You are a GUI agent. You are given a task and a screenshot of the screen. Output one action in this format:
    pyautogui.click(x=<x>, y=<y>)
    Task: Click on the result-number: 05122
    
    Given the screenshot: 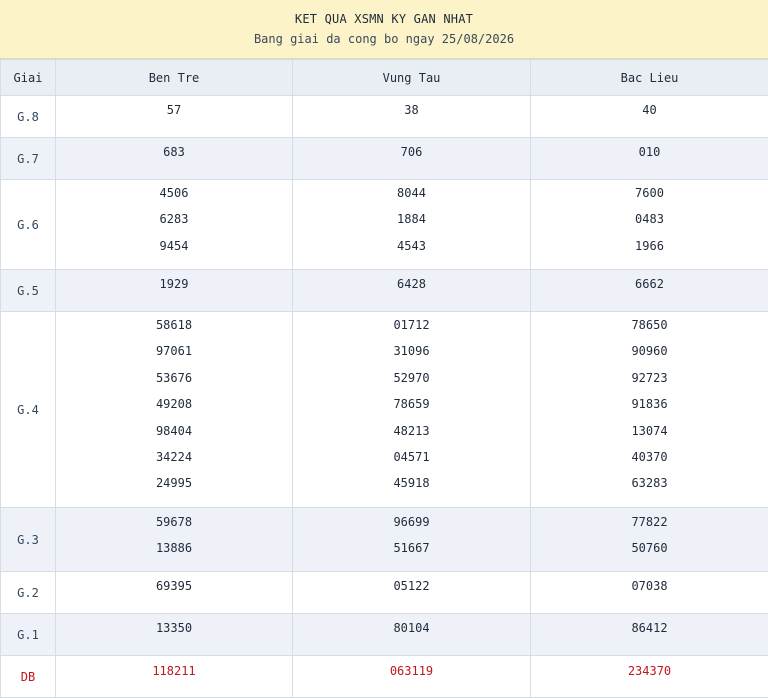 What is the action you would take?
    pyautogui.click(x=411, y=586)
    